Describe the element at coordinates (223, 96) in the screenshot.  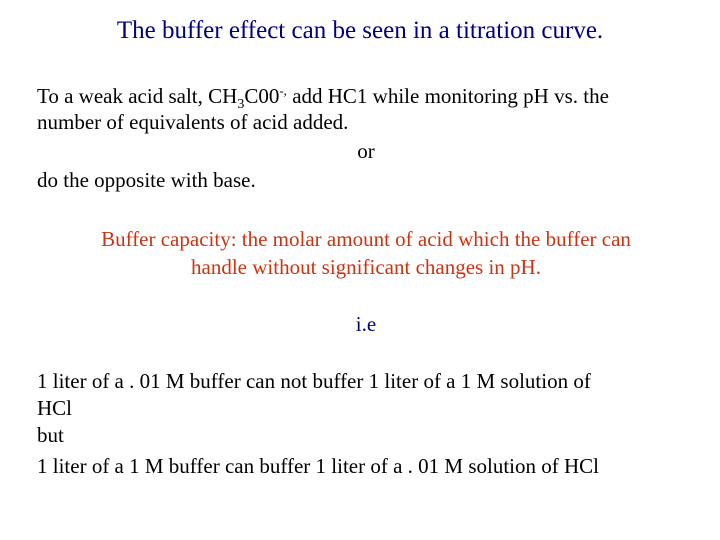
I see `formula-ch: CH` at that location.